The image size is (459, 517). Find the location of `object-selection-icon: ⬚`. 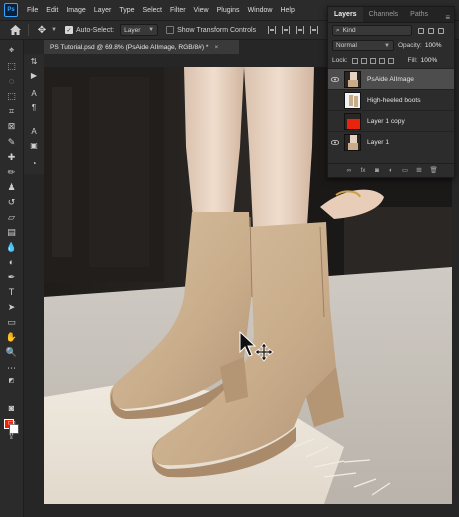

object-selection-icon: ⬚ is located at coordinates (11, 96).